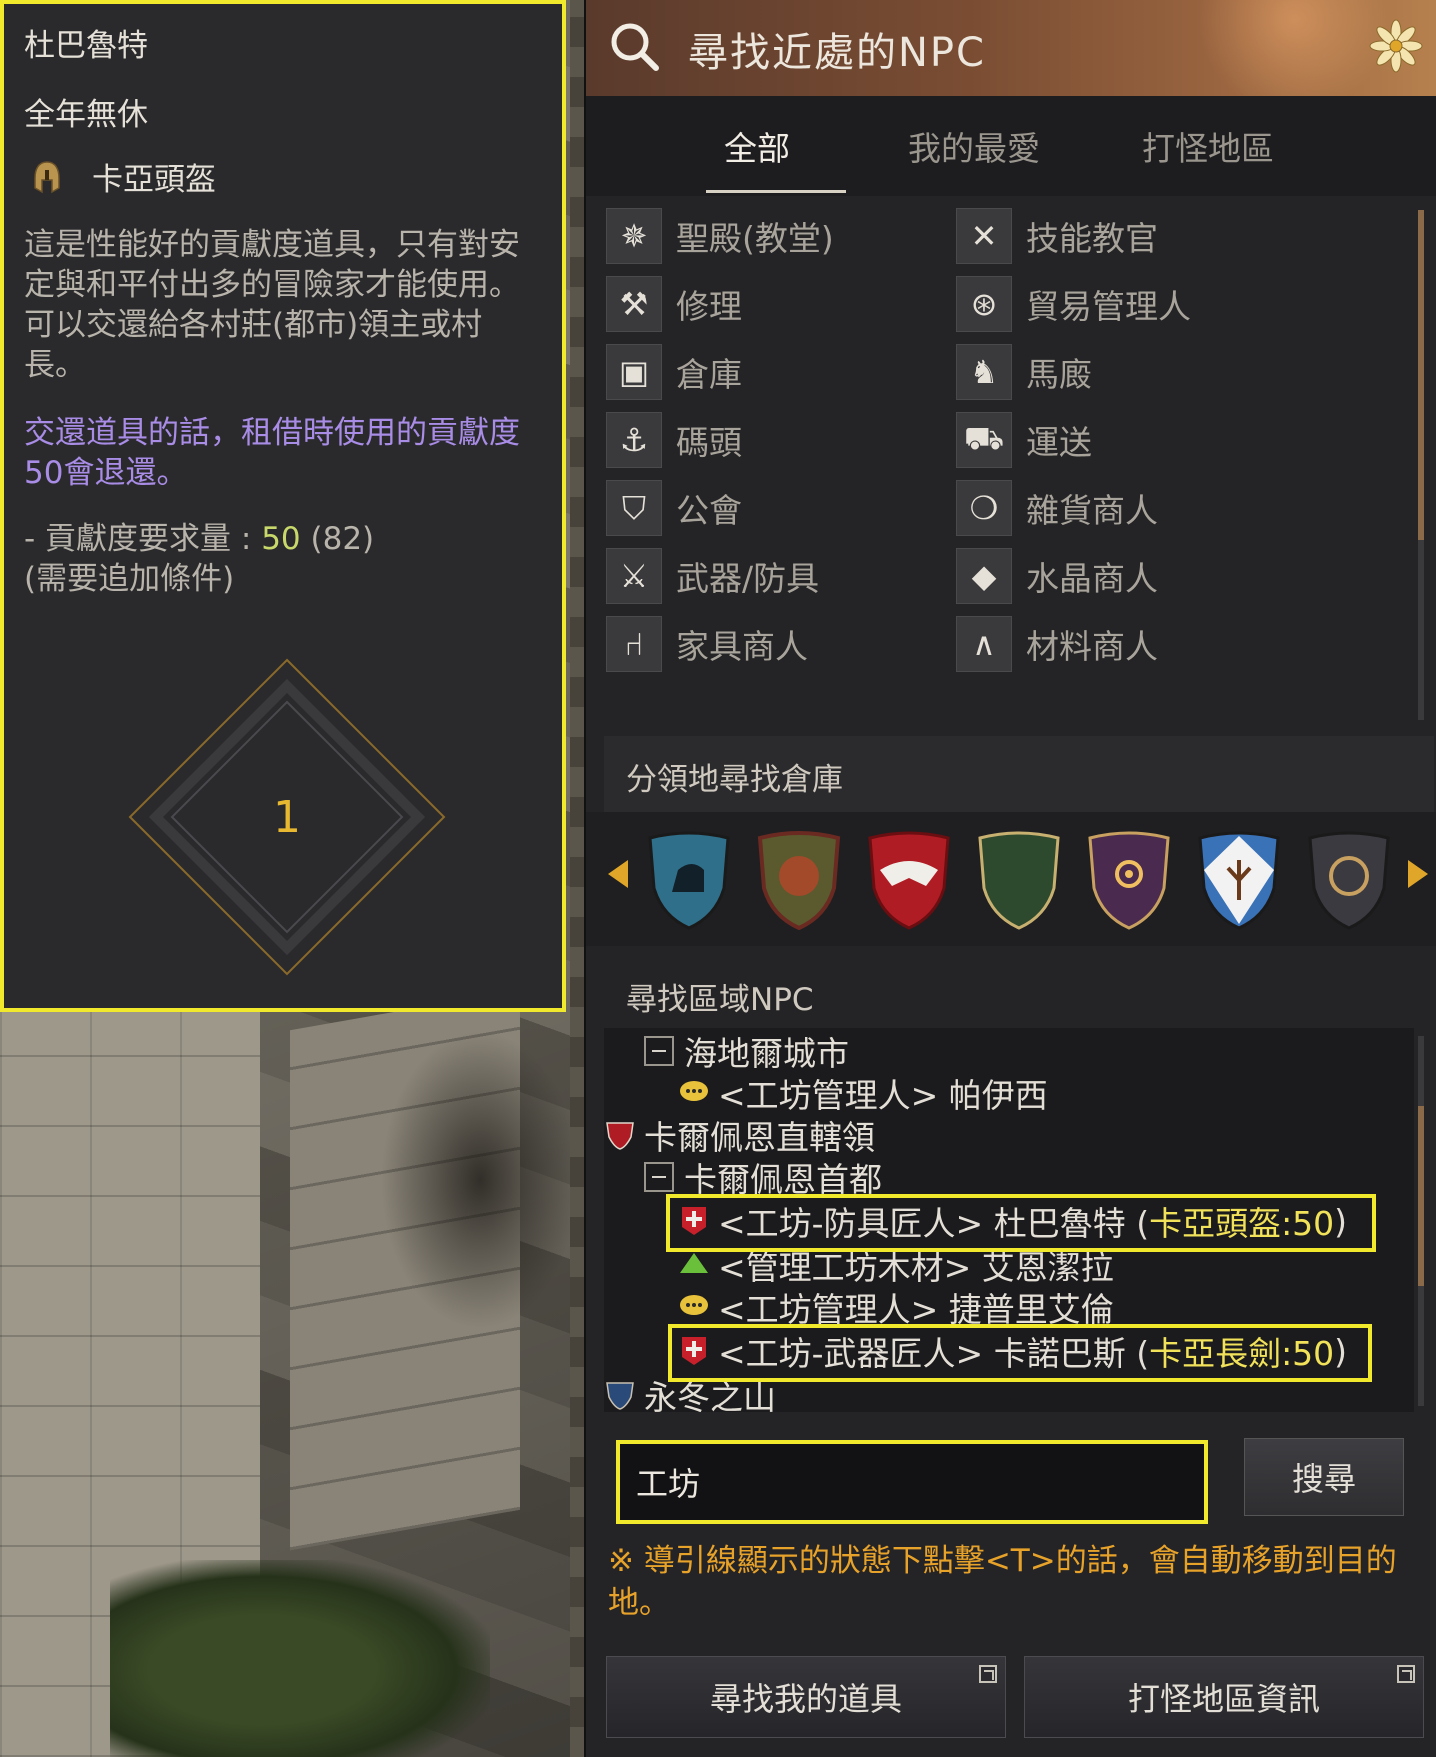  I want to click on knot-shield-icon, so click(1349, 880).